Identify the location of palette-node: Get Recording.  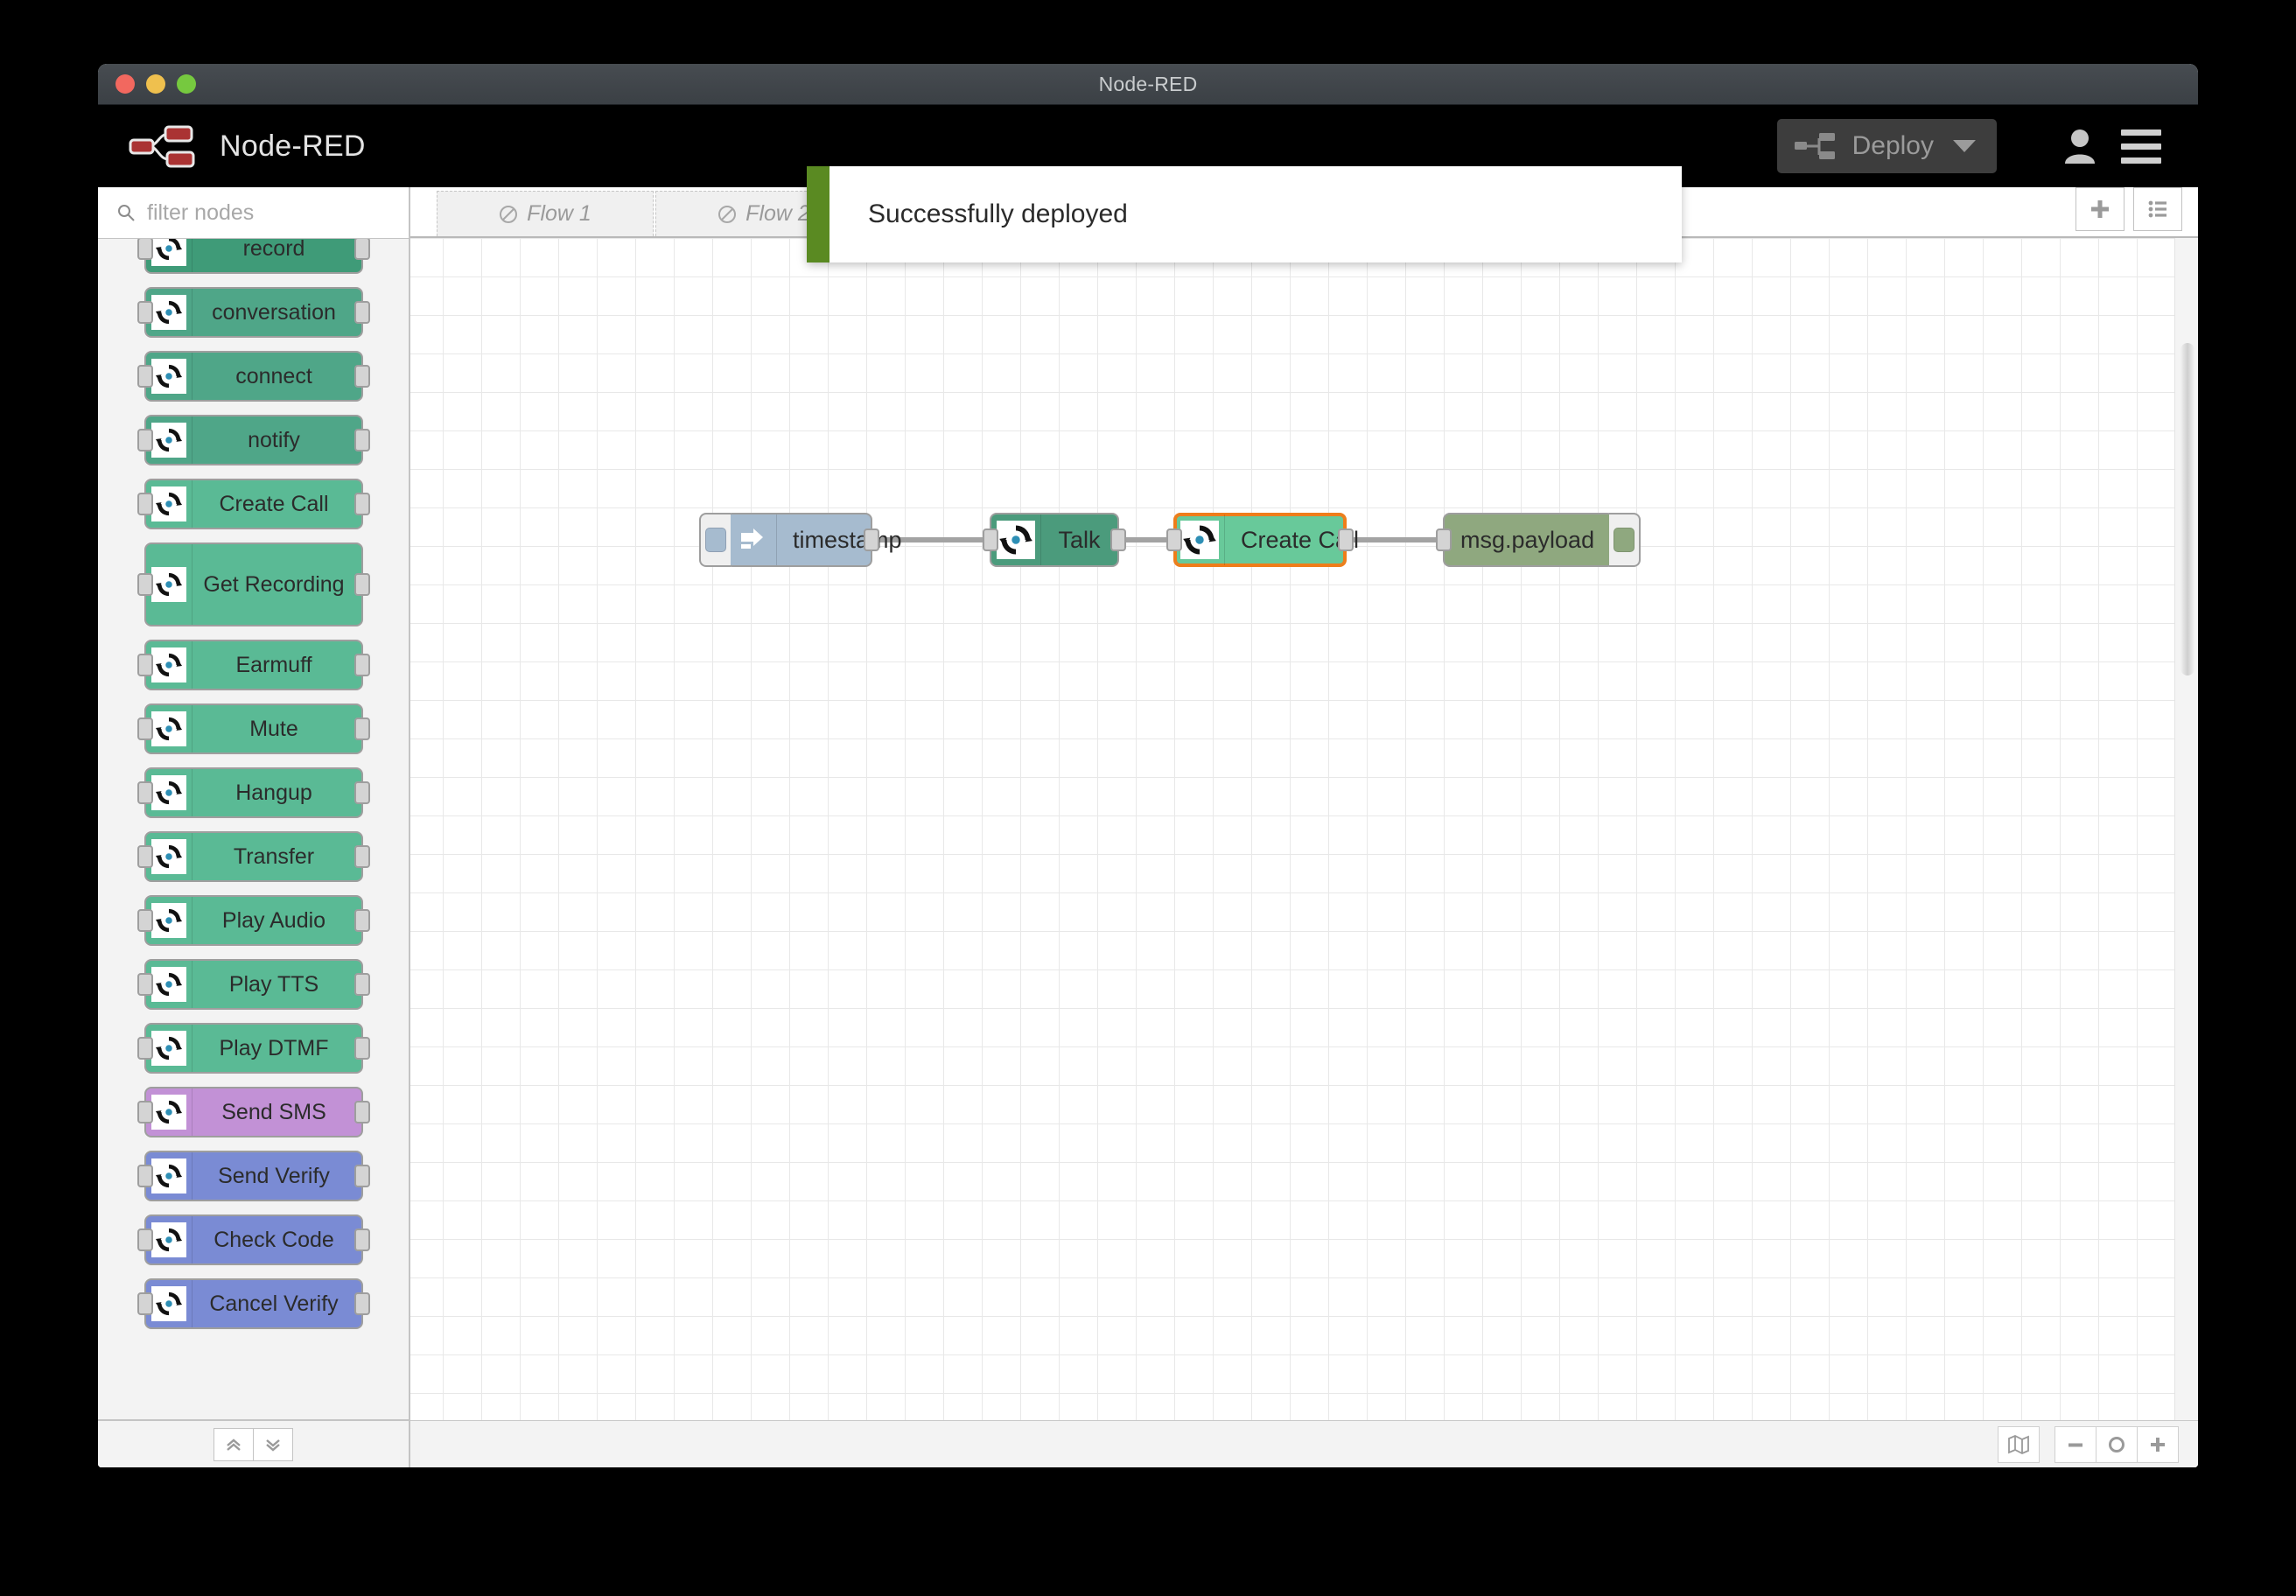
(253, 584).